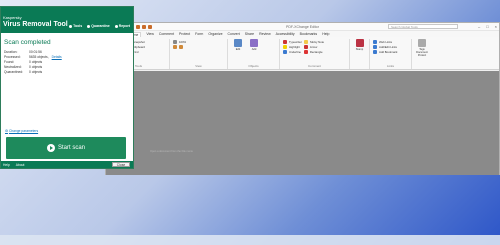  Describe the element at coordinates (150, 26) in the screenshot. I see `redo-icon` at that location.